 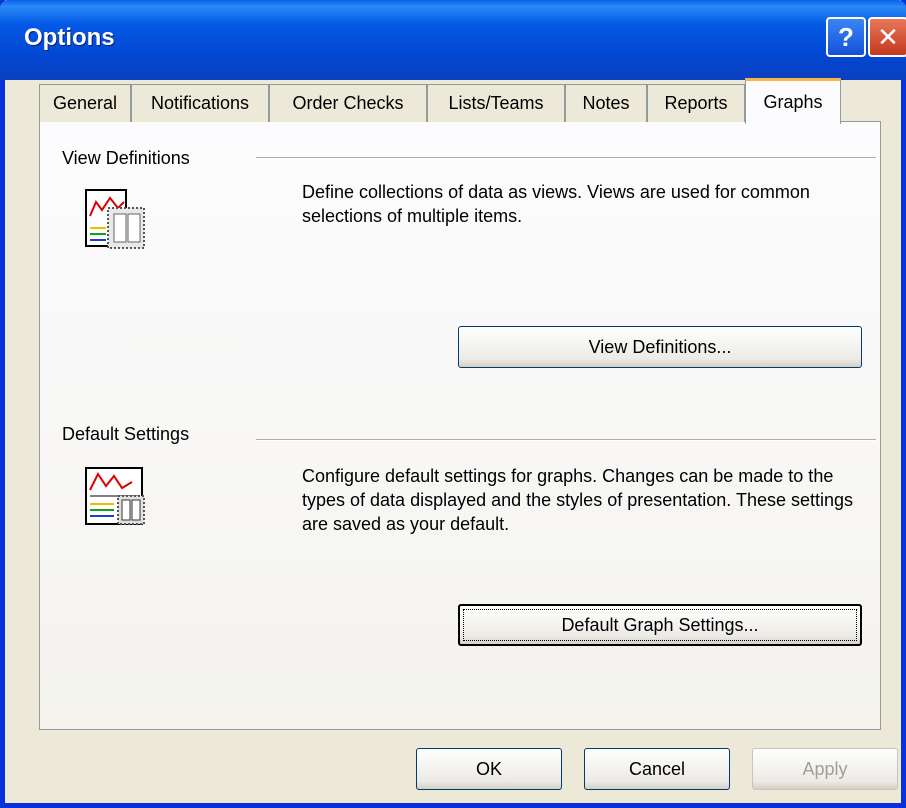 I want to click on section-label-view-definitions: View Definitions, so click(x=126, y=158).